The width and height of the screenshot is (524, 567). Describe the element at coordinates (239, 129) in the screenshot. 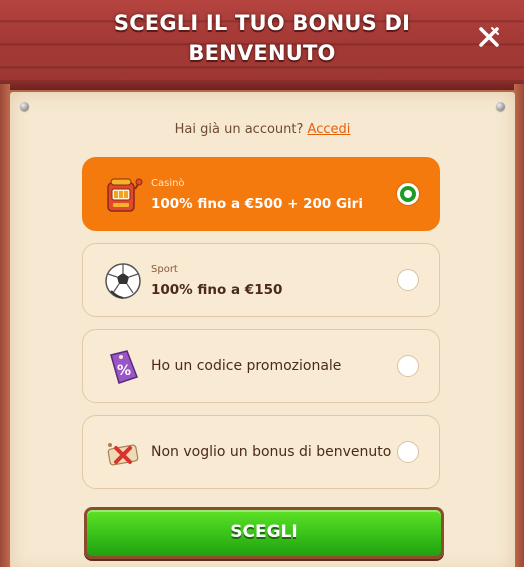

I see `login-prompt-text: Hai già un account?` at that location.